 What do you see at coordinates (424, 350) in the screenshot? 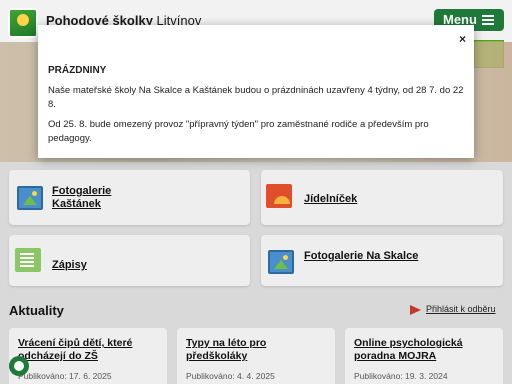
I see `news-title: Online psychologická poradna MOJRA` at bounding box center [424, 350].